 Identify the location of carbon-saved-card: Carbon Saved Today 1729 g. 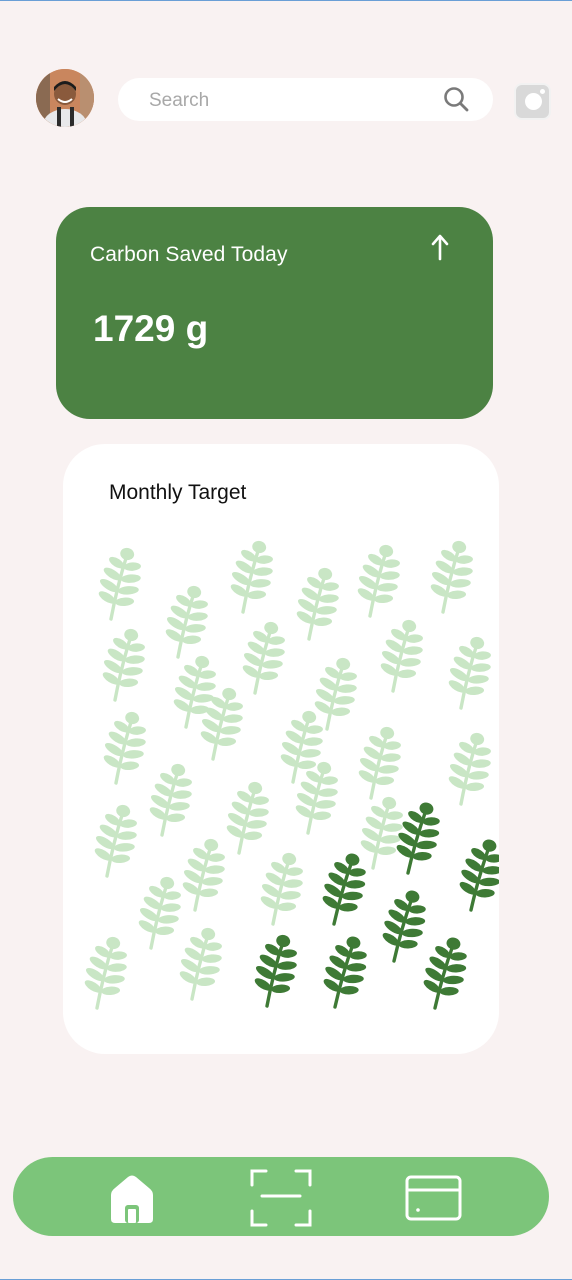
(274, 313).